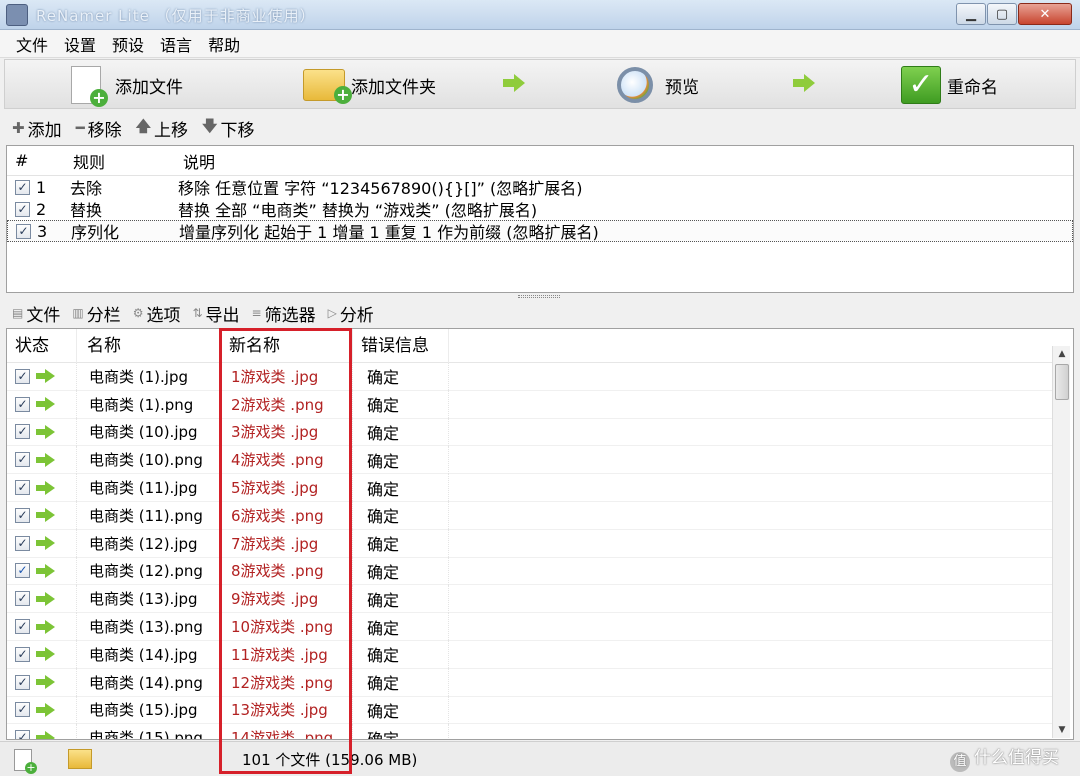 The image size is (1080, 776). What do you see at coordinates (530, 432) in the screenshot?
I see `file-row: ✓ 电商类 (10).jpg 3游戏类 .jpg 确定` at bounding box center [530, 432].